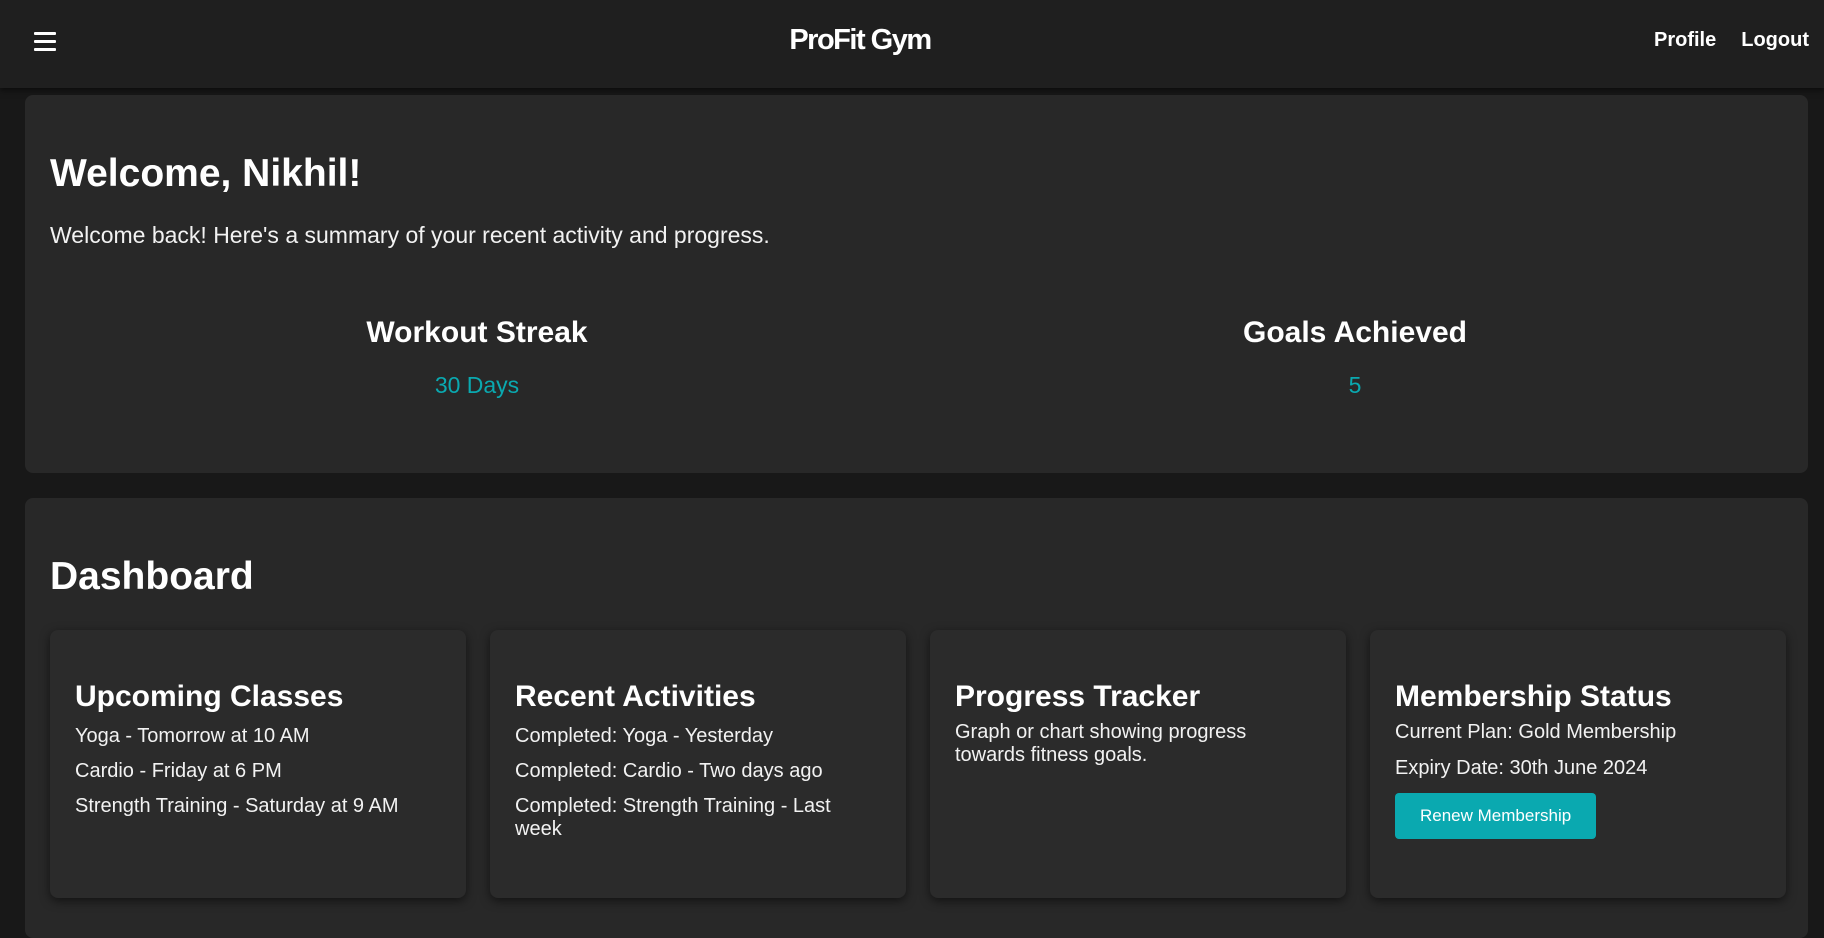  I want to click on stat-workout-streak: Workout Streak 30 Days, so click(477, 357).